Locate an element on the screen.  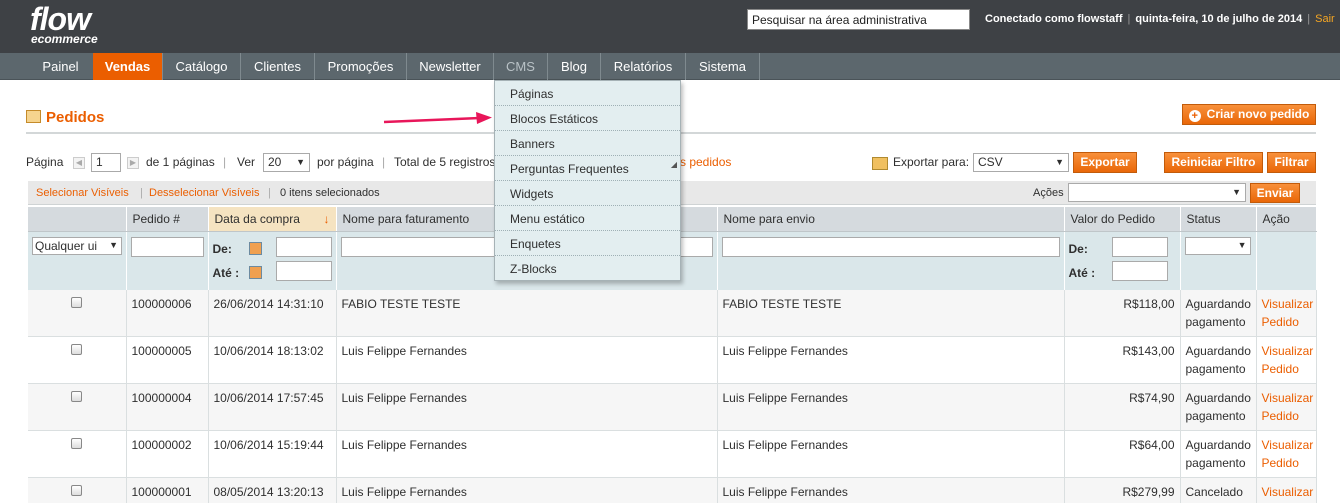
massaction-filter-select: Qualquer ui ▼ is located at coordinates (77, 245).